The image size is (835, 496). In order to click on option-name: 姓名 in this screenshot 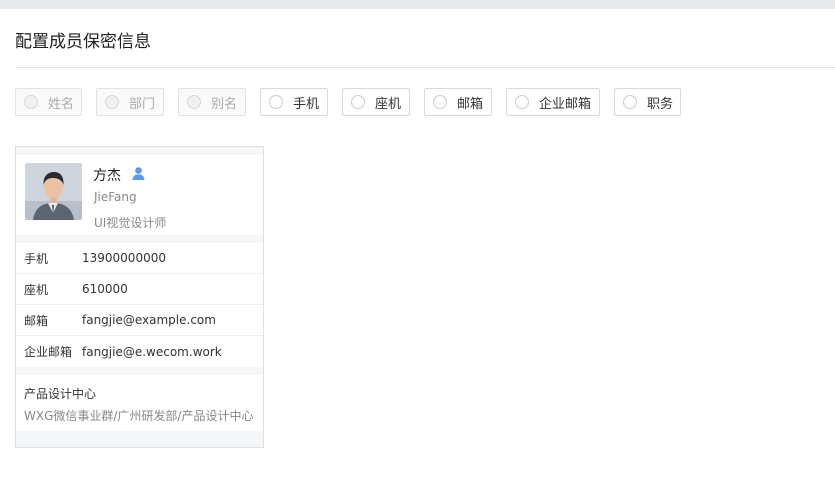, I will do `click(48, 102)`.